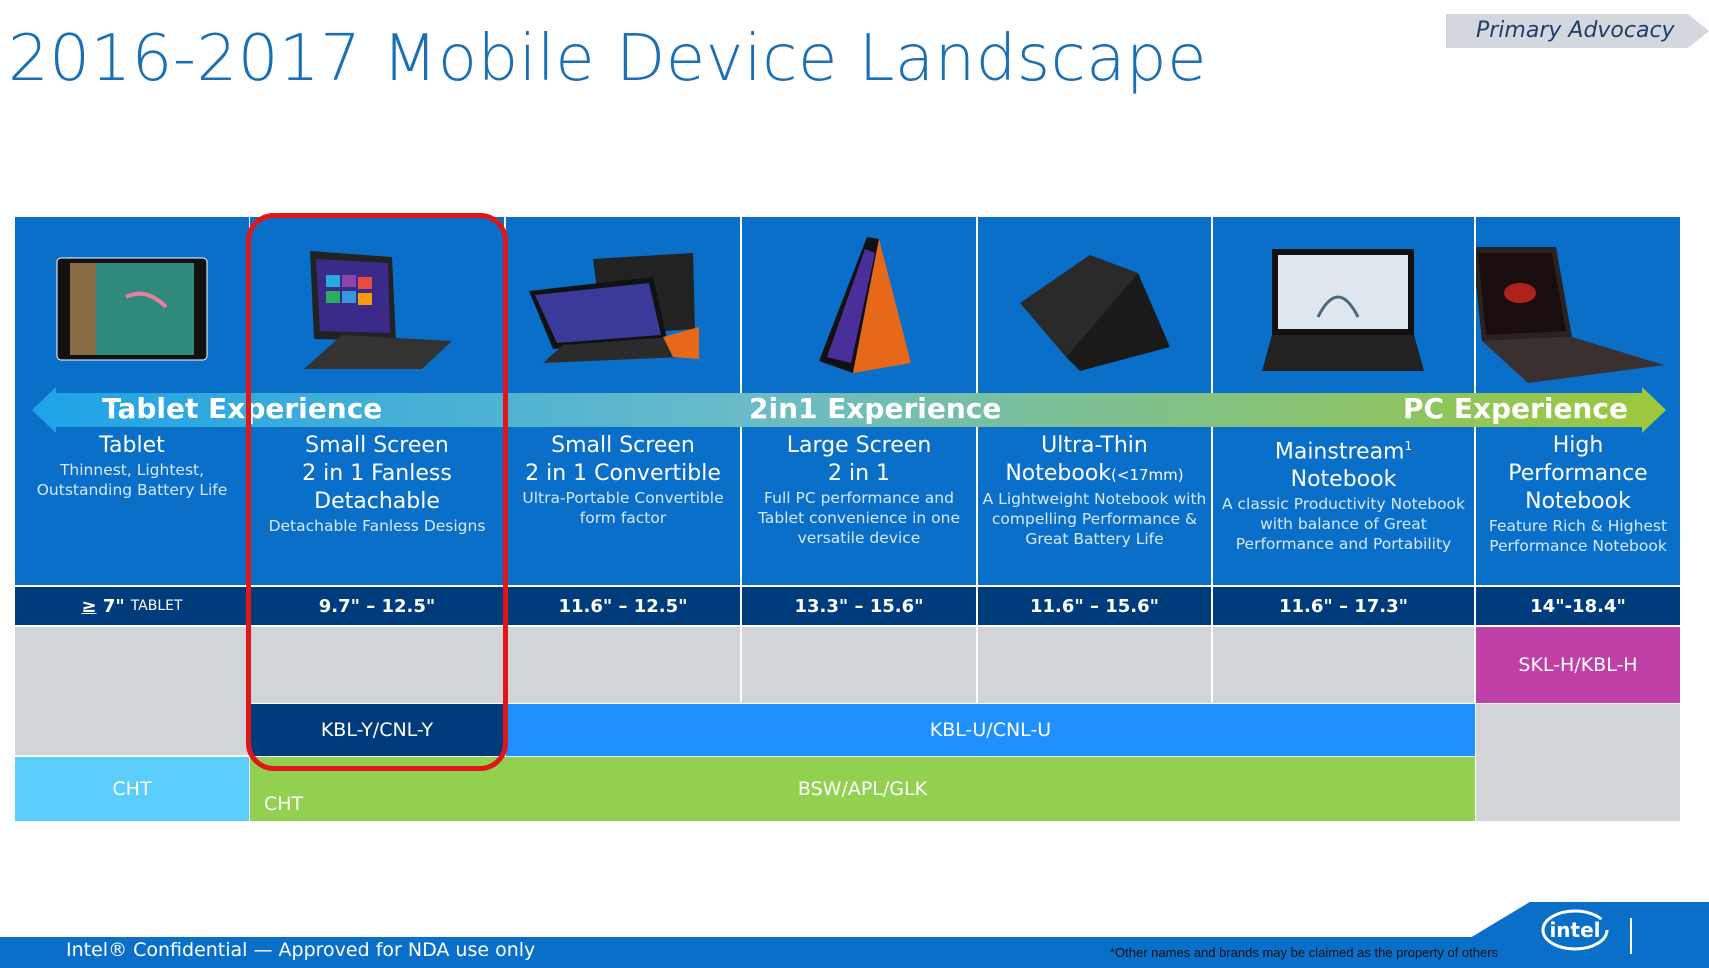 This screenshot has width=1709, height=968. What do you see at coordinates (1631, 936) in the screenshot?
I see `logo-divider` at bounding box center [1631, 936].